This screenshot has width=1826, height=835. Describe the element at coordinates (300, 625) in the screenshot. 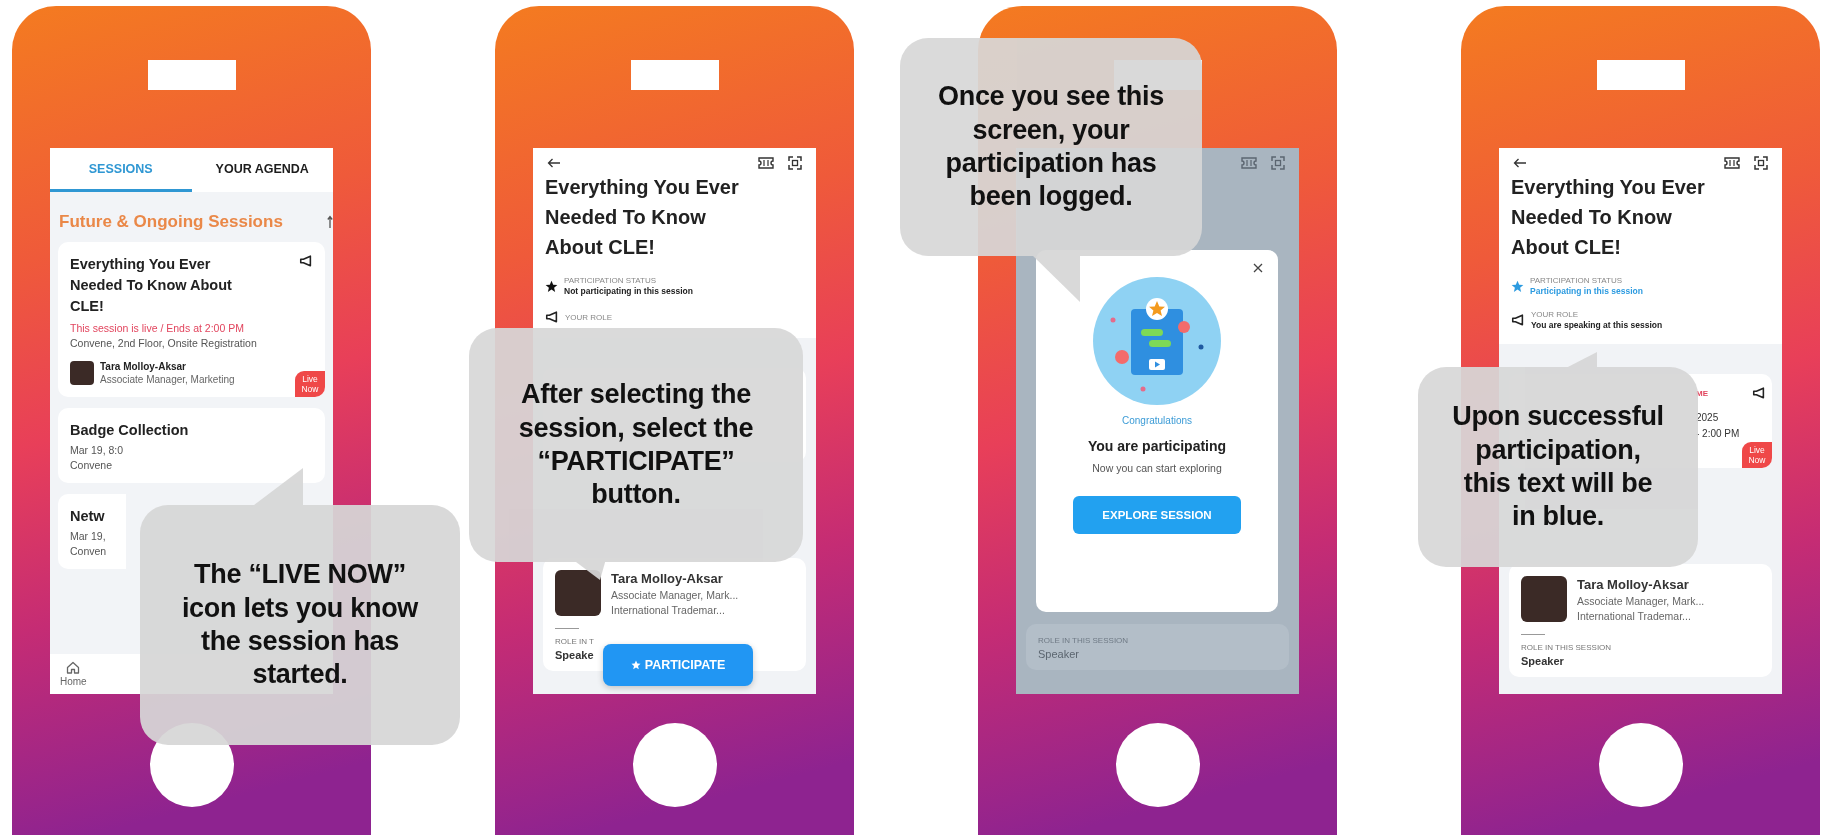

I see `callout-text: The “LIVE NOW” icon lets you know the session has started.` at that location.